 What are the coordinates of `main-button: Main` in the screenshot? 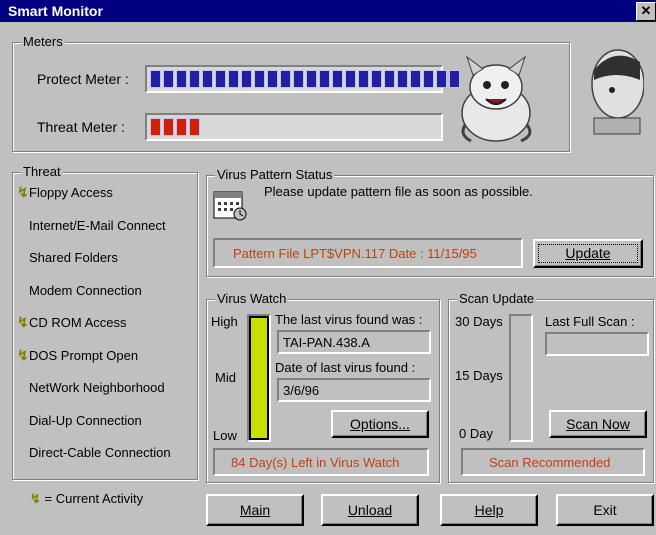 It's located at (255, 510).